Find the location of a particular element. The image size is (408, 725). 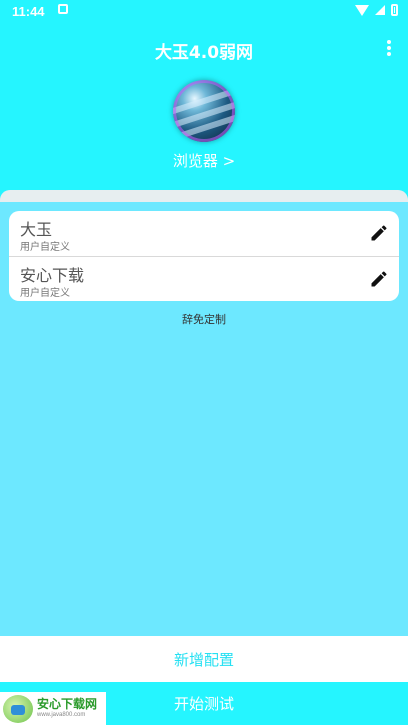

notification-icon is located at coordinates (63, 9).